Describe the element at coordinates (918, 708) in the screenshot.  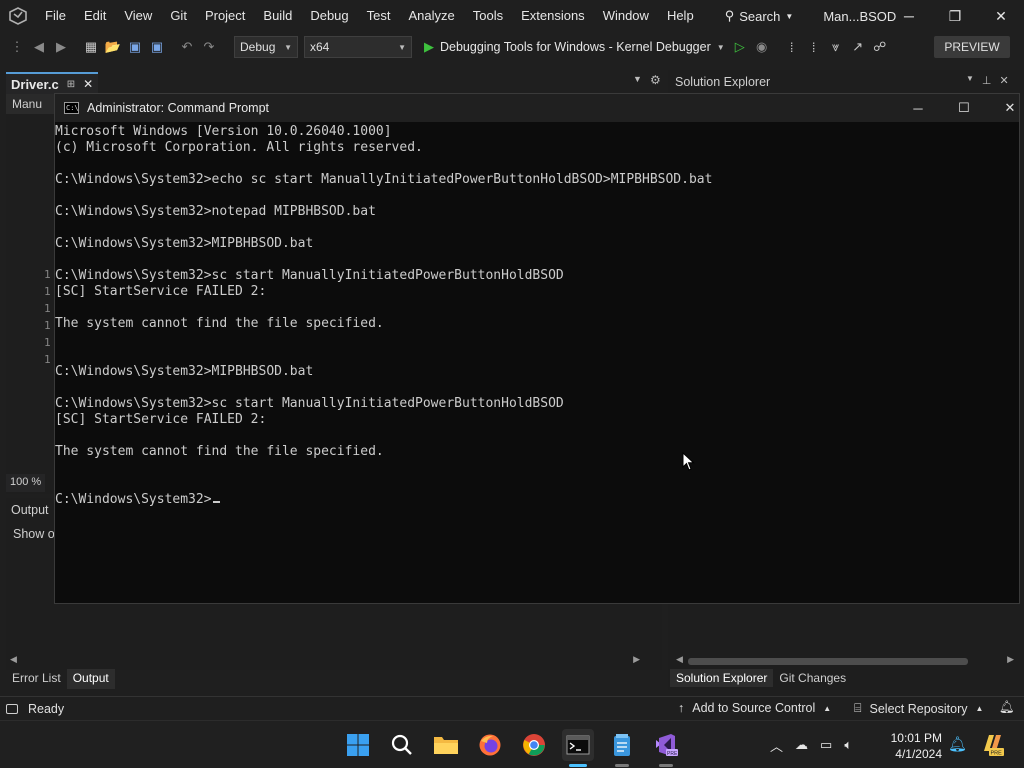
I see `select-repository-button: ⌸ Select Repository ▲` at that location.